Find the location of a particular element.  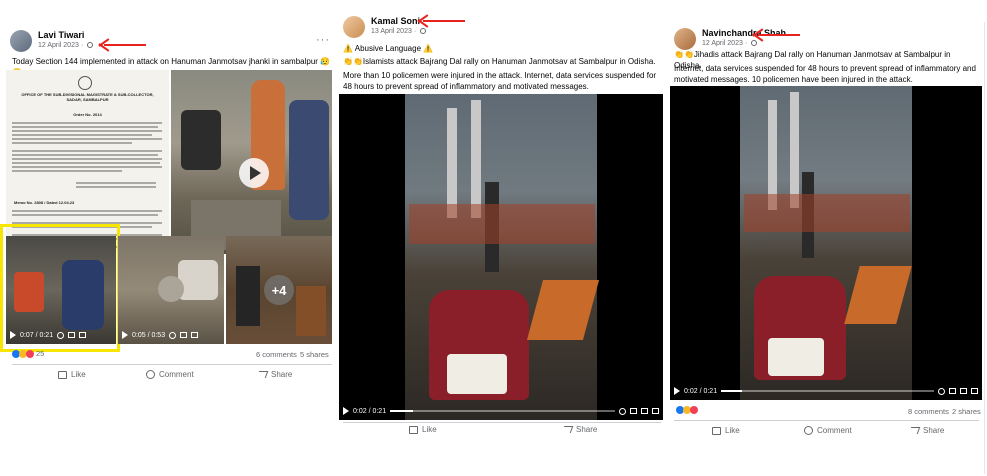

post-header: Lavi Tiwari 12 April 2023 · ··· is located at coordinates (172, 42).